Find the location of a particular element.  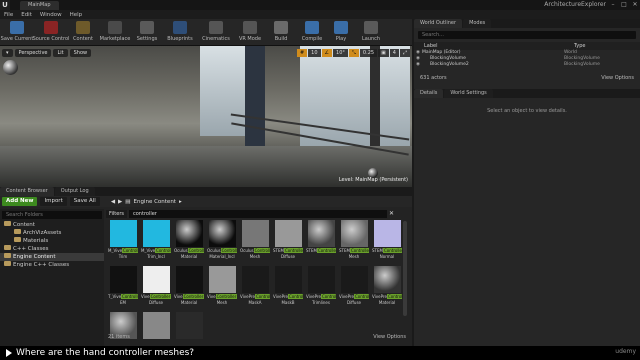

minimize-icon: – is located at coordinates (613, 5).